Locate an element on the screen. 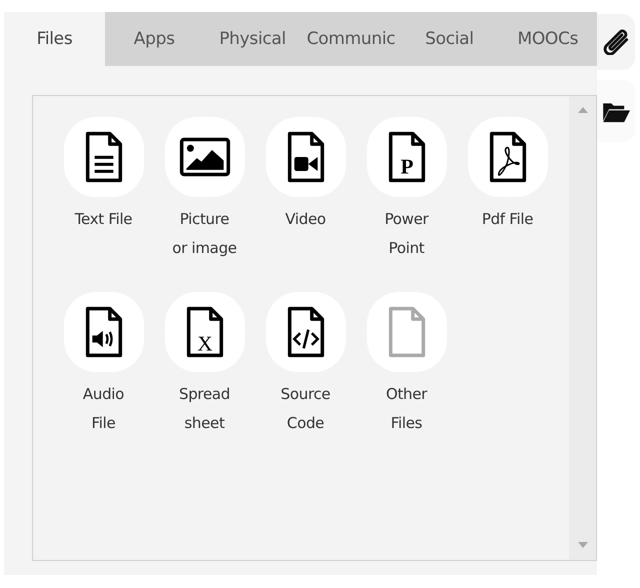  tab: Apps is located at coordinates (154, 39).